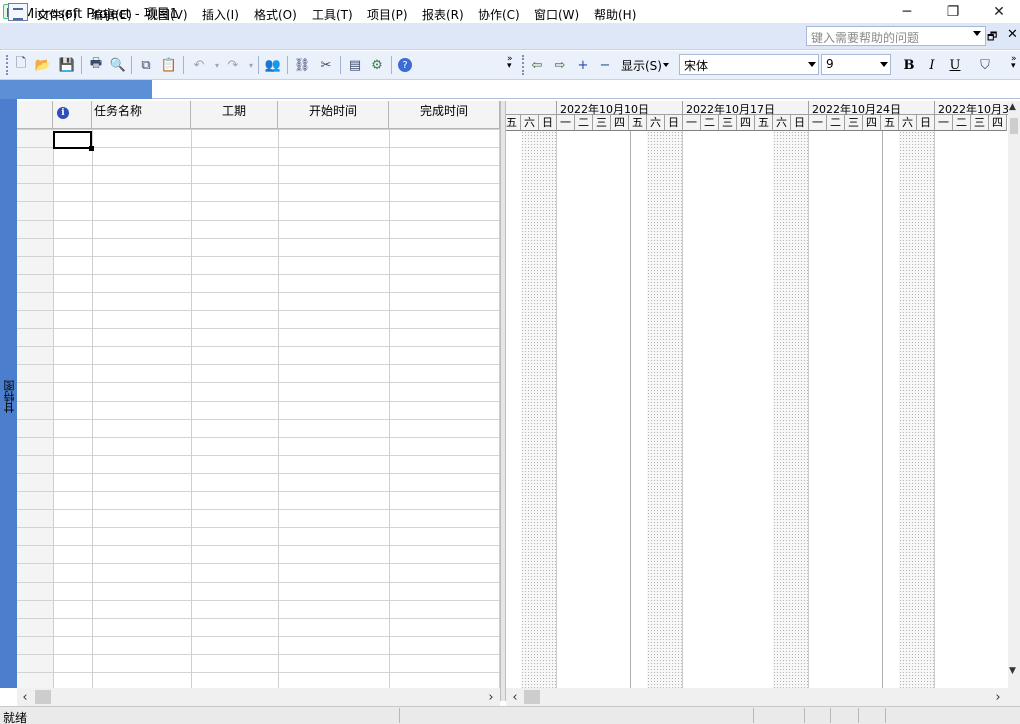 Image resolution: width=1020 pixels, height=724 pixels. I want to click on menu-file: 文件(F), so click(57, 14).